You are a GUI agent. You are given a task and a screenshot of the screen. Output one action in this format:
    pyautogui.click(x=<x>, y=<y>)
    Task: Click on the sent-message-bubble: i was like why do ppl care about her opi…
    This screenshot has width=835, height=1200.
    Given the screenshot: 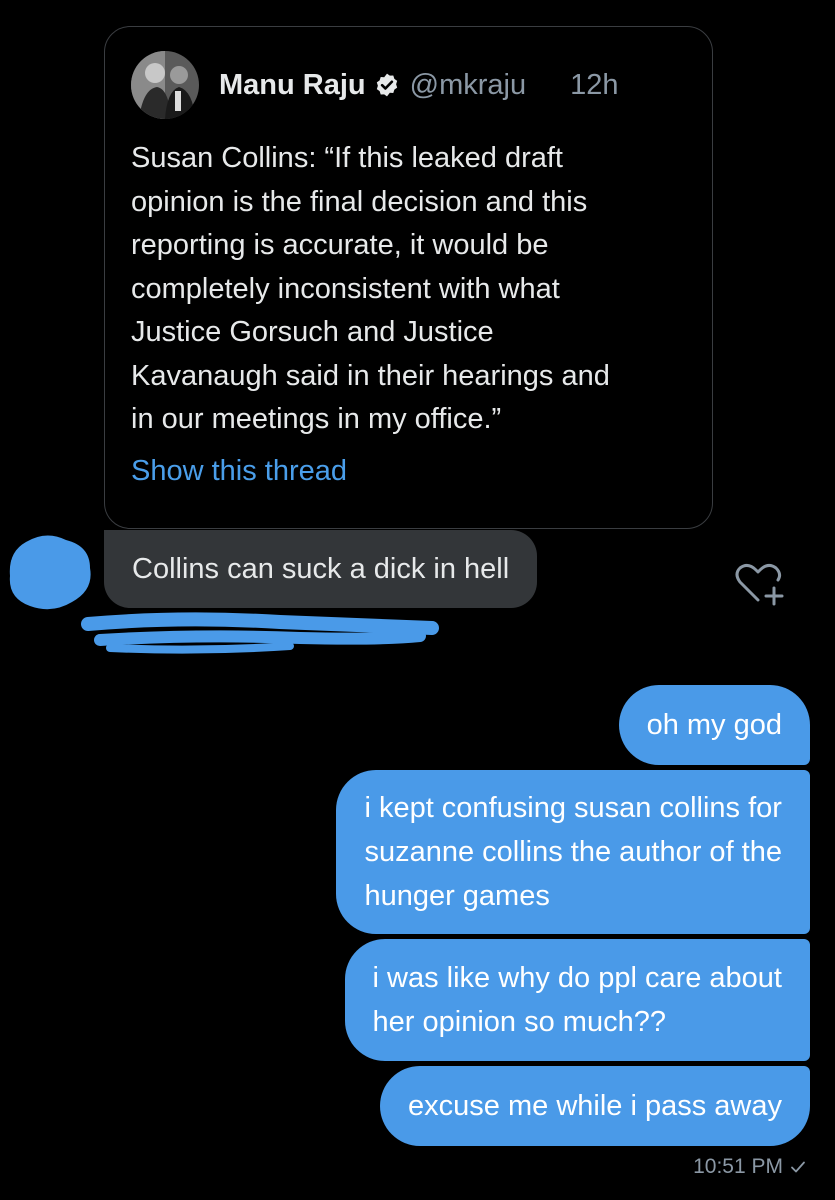 What is the action you would take?
    pyautogui.click(x=577, y=1000)
    